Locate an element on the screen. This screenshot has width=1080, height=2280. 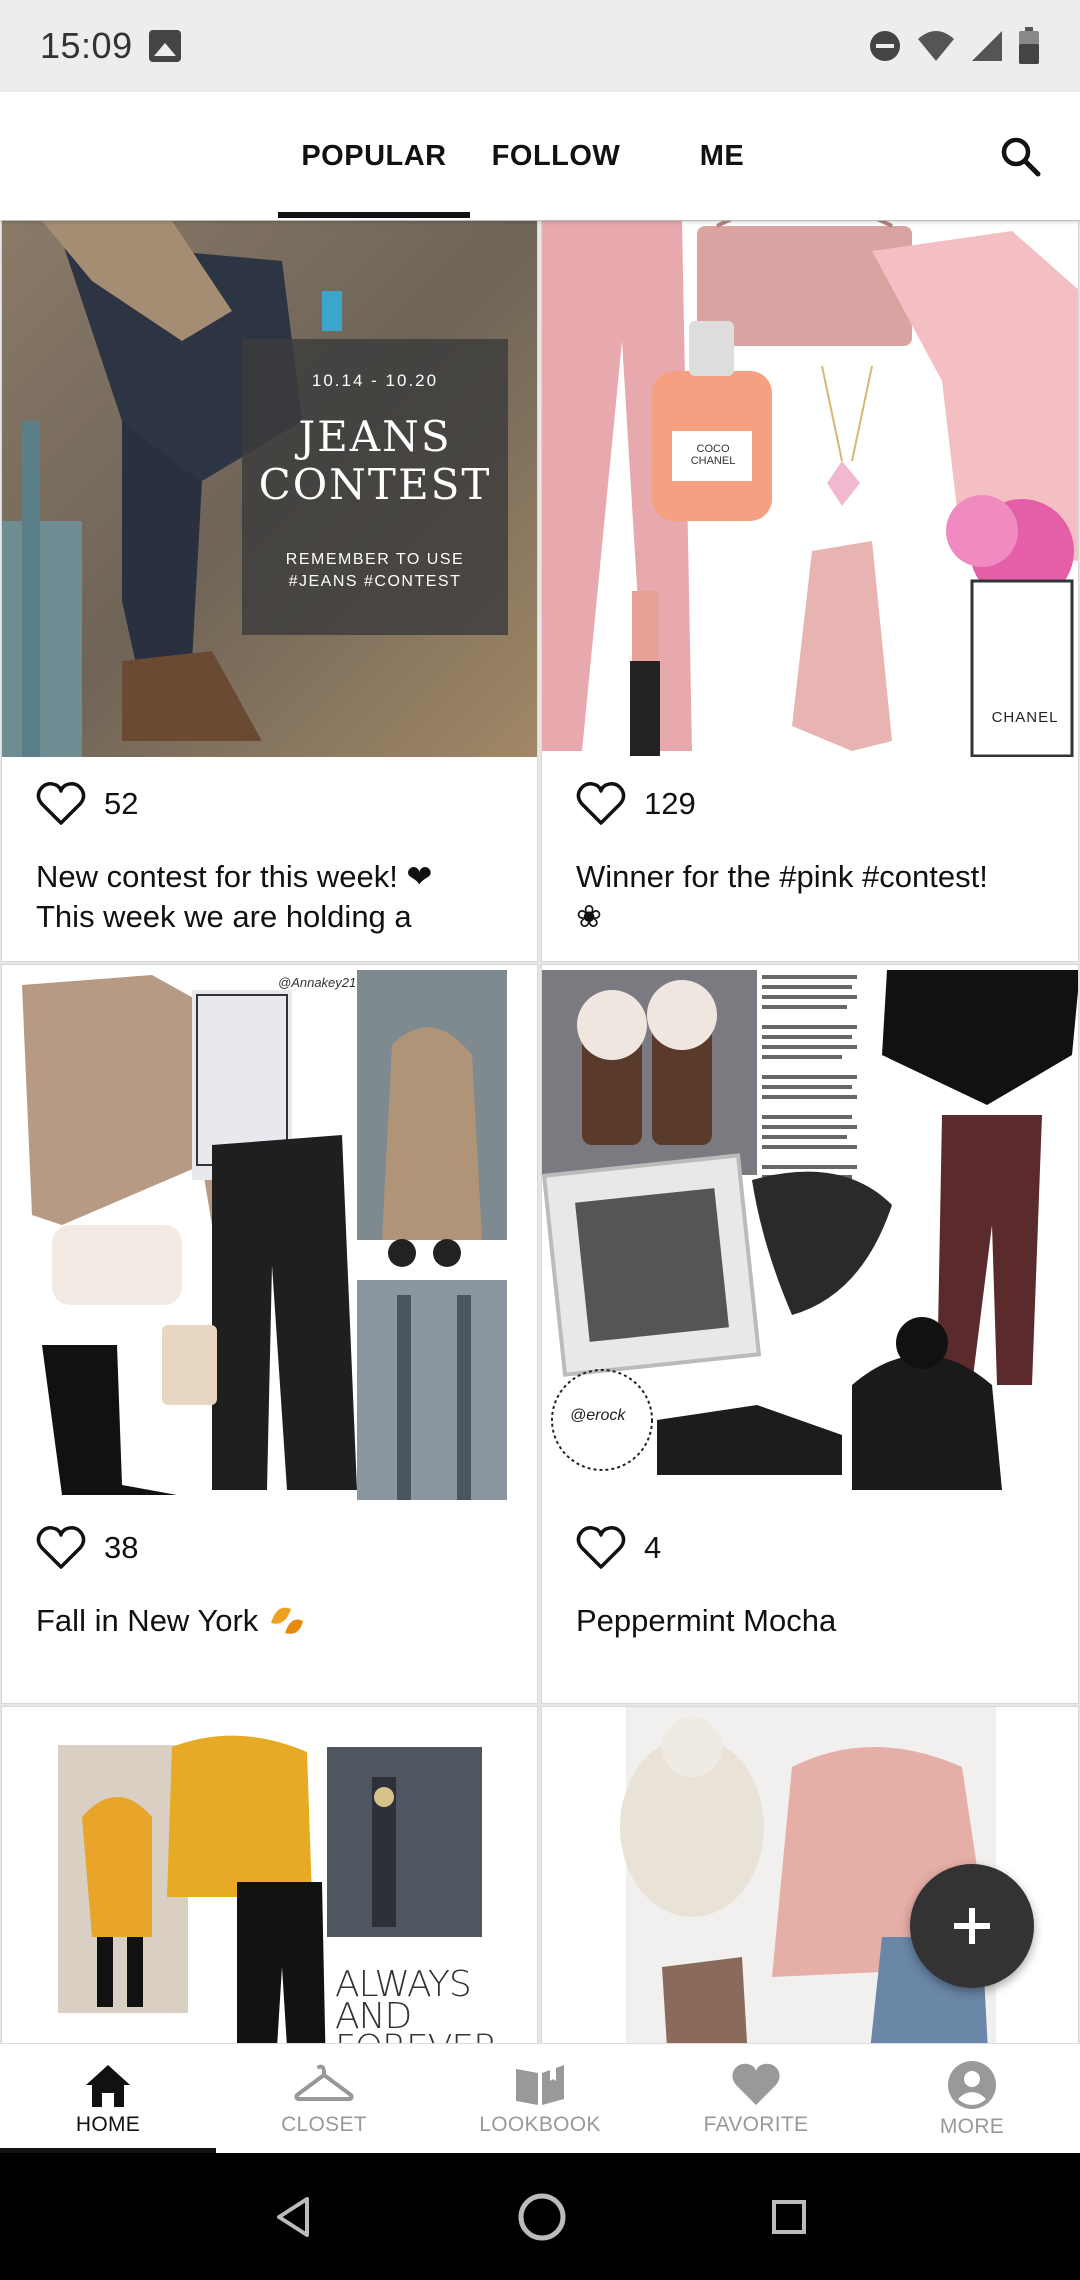
image-notification-icon is located at coordinates (164, 46).